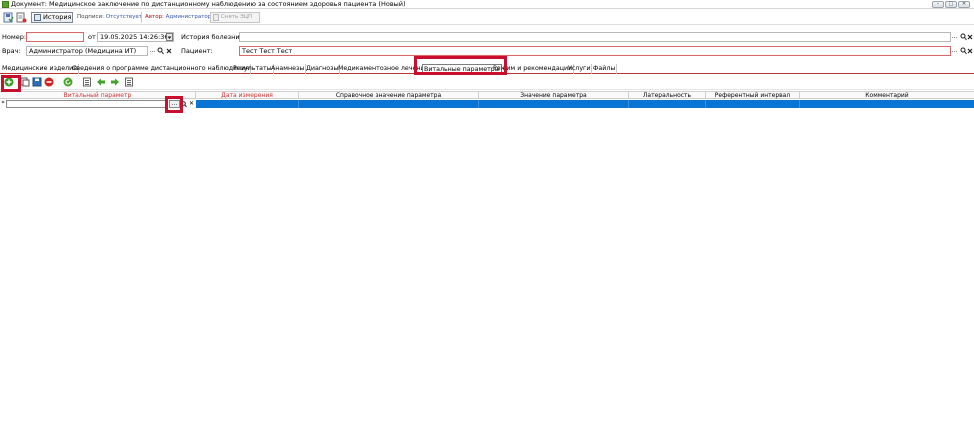 Image resolution: width=974 pixels, height=433 pixels. I want to click on author-label: Автор:, so click(154, 17).